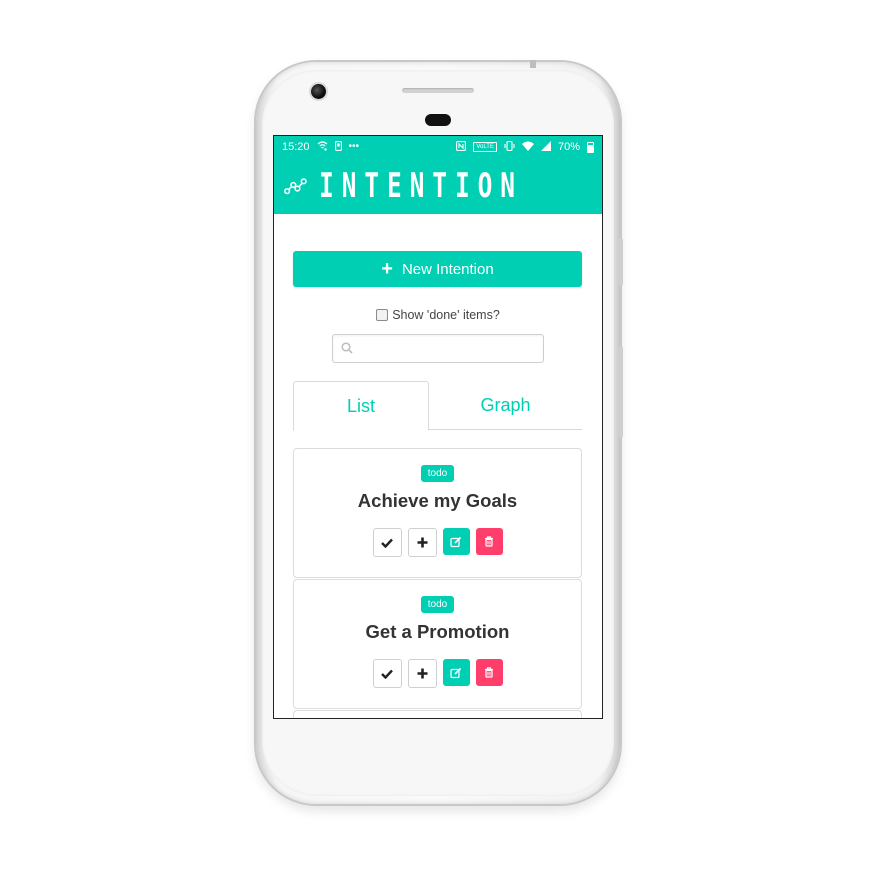 Image resolution: width=879 pixels, height=881 pixels. What do you see at coordinates (620, 262) in the screenshot?
I see `power-button` at bounding box center [620, 262].